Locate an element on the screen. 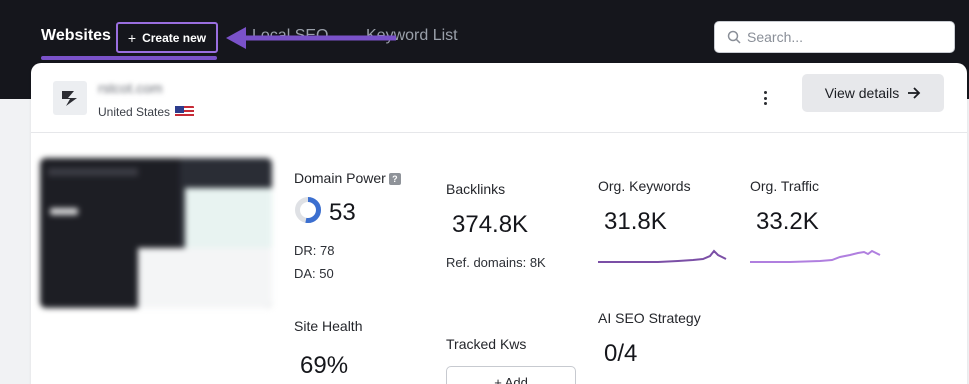  tracked-kws-label: Tracked Kws is located at coordinates (486, 344).